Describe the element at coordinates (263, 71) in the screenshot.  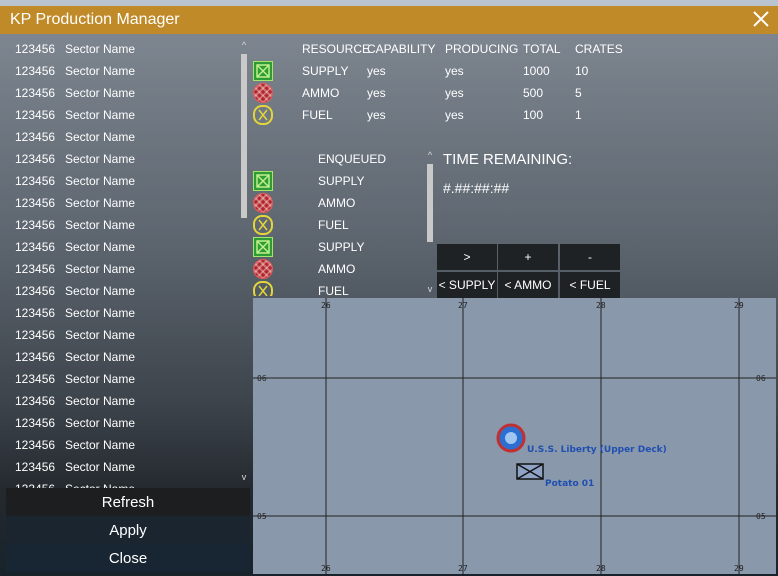
I see `supply-icon` at that location.